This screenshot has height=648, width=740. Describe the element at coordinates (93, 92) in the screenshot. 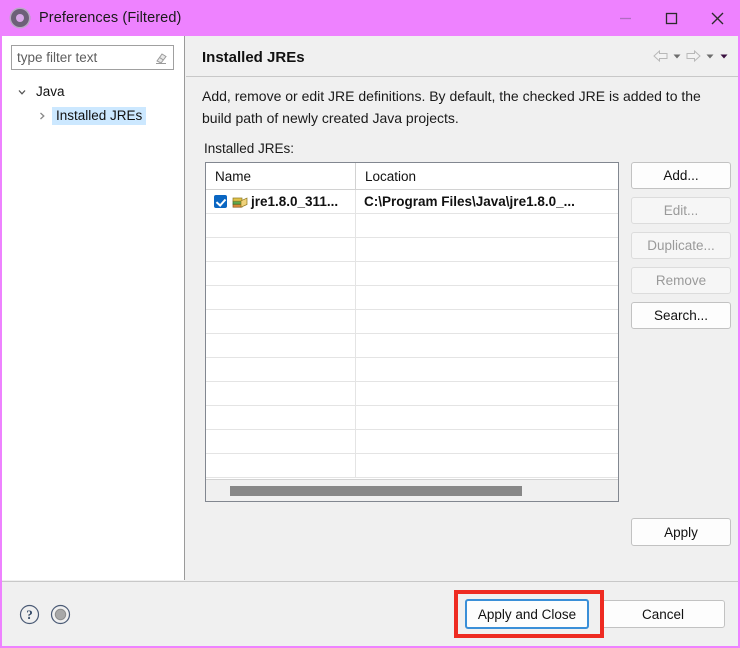

I see `tree-item-java: Java` at that location.